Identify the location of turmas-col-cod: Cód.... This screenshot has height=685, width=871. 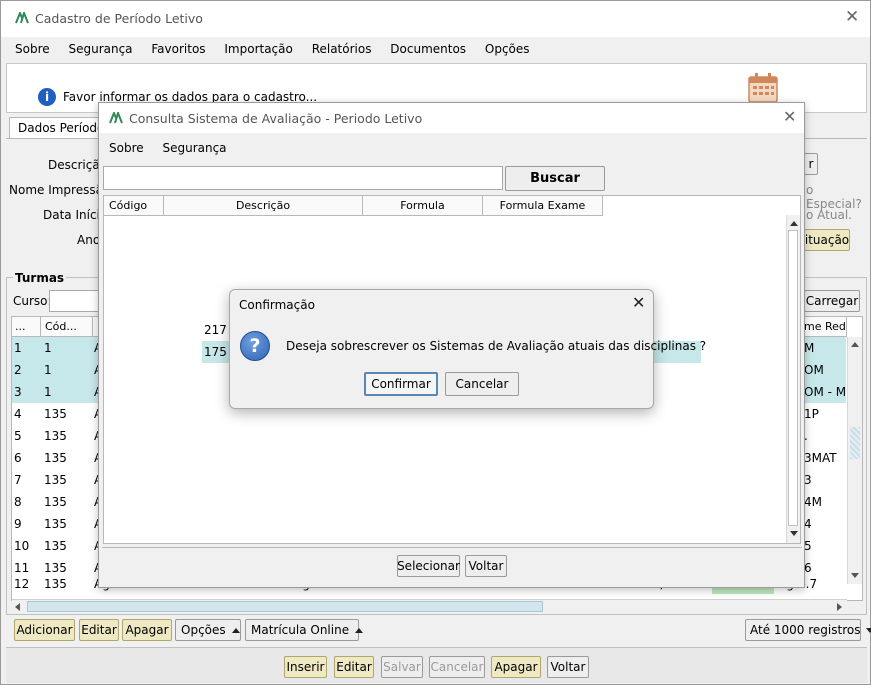
(67, 327).